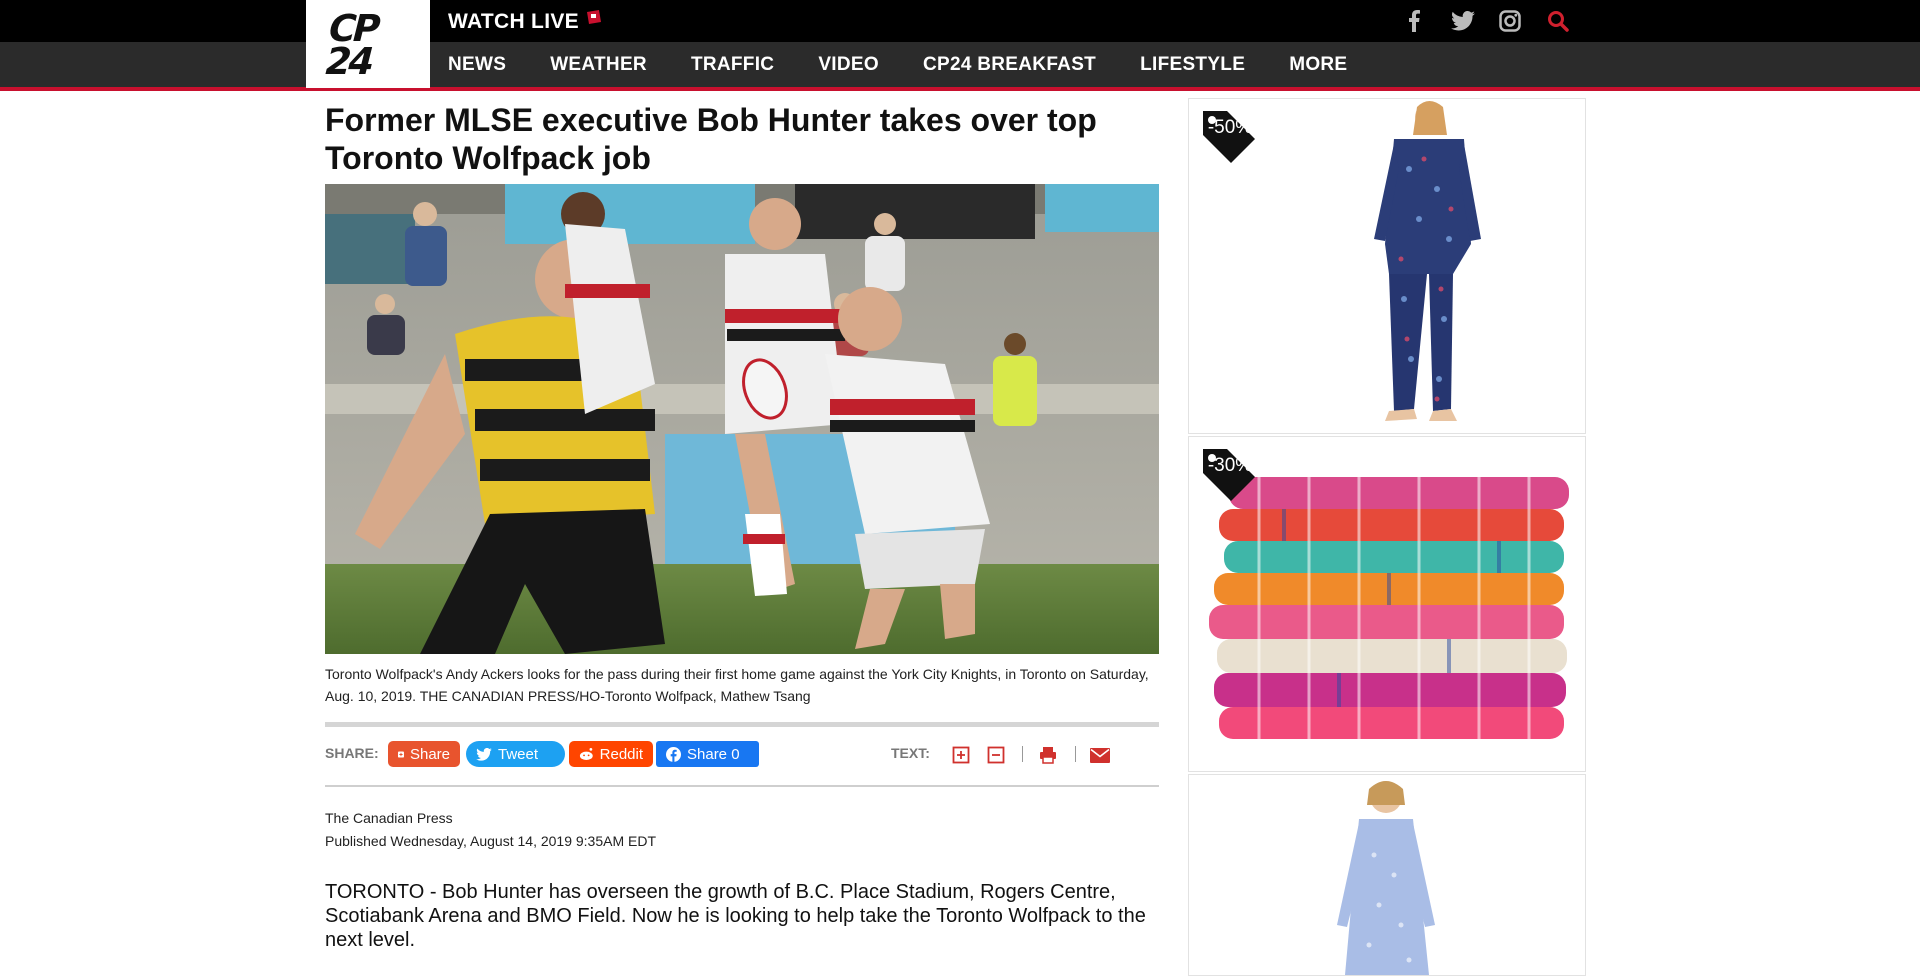  I want to click on discount-label: -30%, so click(1230, 465).